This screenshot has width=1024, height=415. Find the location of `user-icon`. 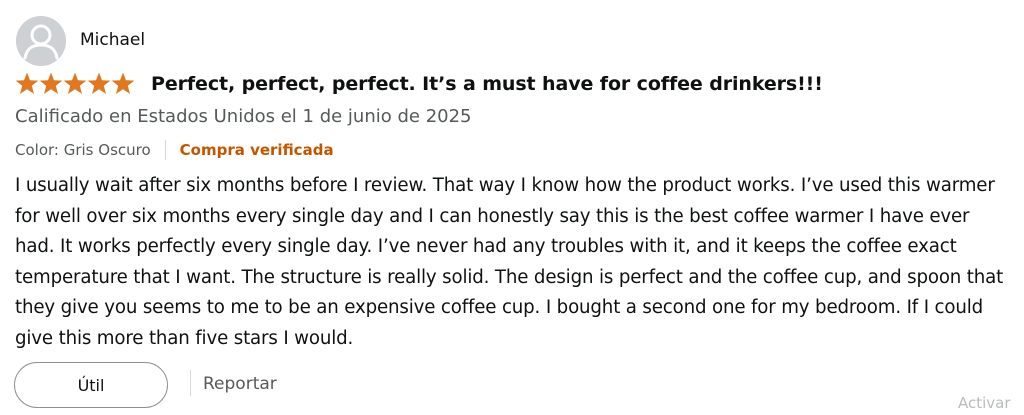

user-icon is located at coordinates (41, 41).